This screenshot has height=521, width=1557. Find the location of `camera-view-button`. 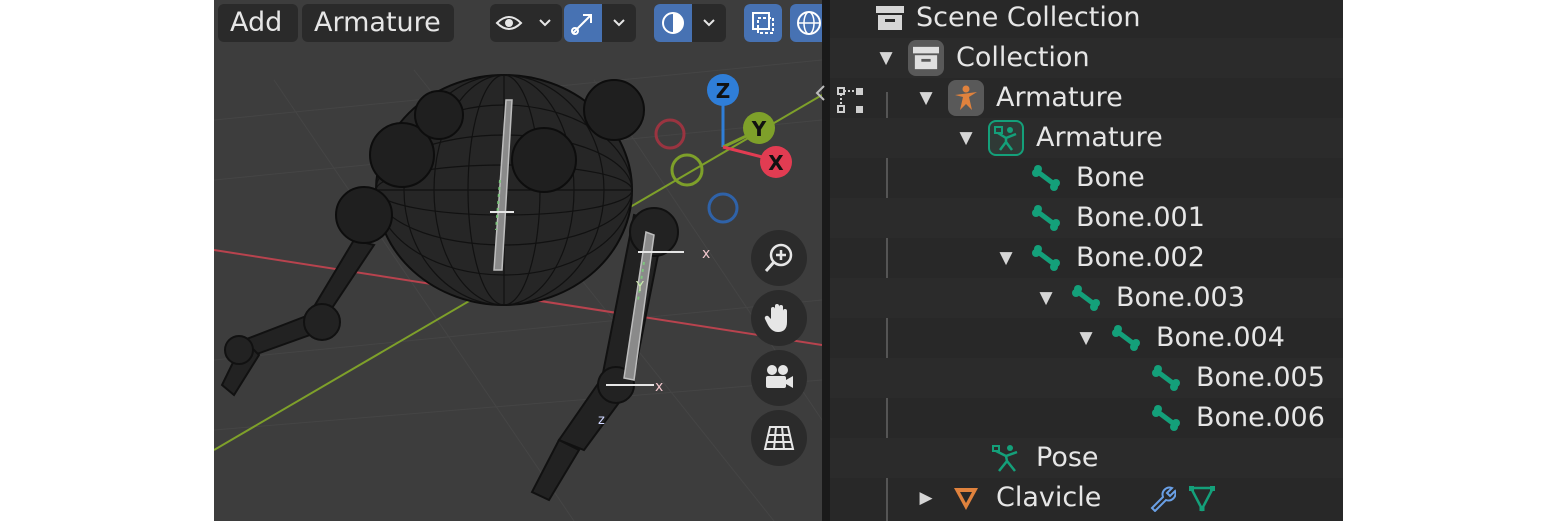

camera-view-button is located at coordinates (779, 378).